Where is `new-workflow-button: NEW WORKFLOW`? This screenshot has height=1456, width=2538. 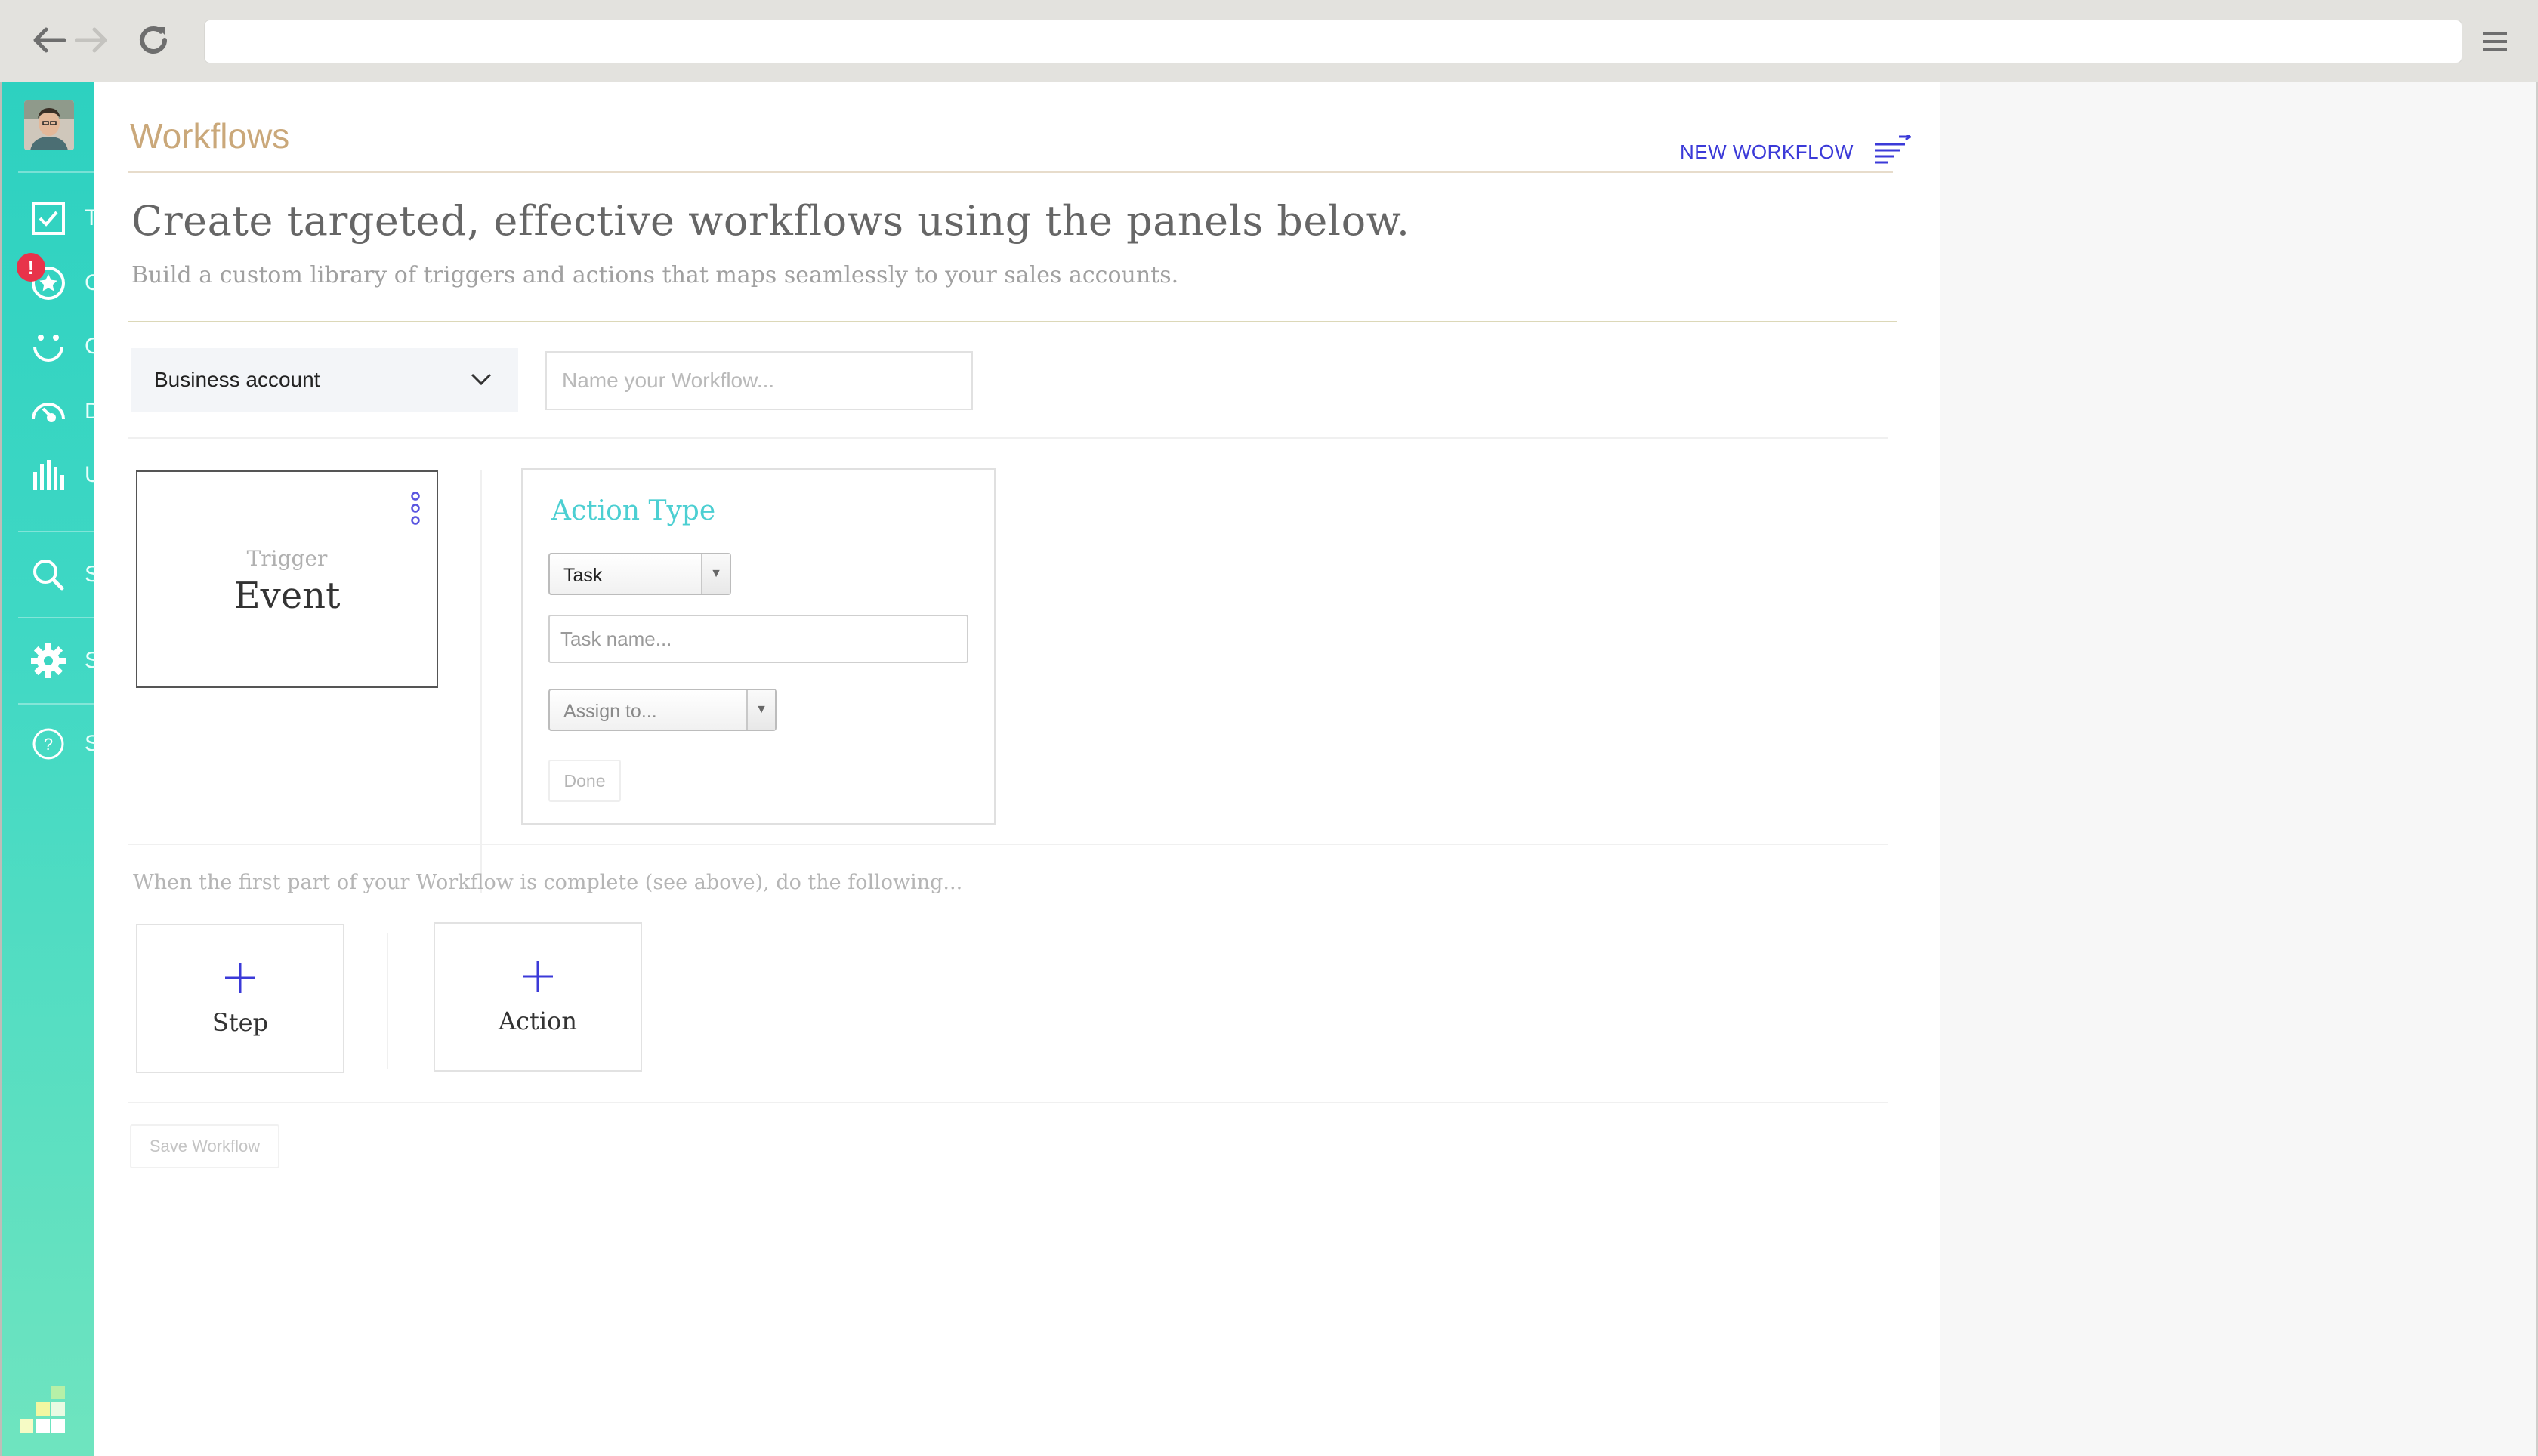
new-workflow-button: NEW WORKFLOW is located at coordinates (1796, 150).